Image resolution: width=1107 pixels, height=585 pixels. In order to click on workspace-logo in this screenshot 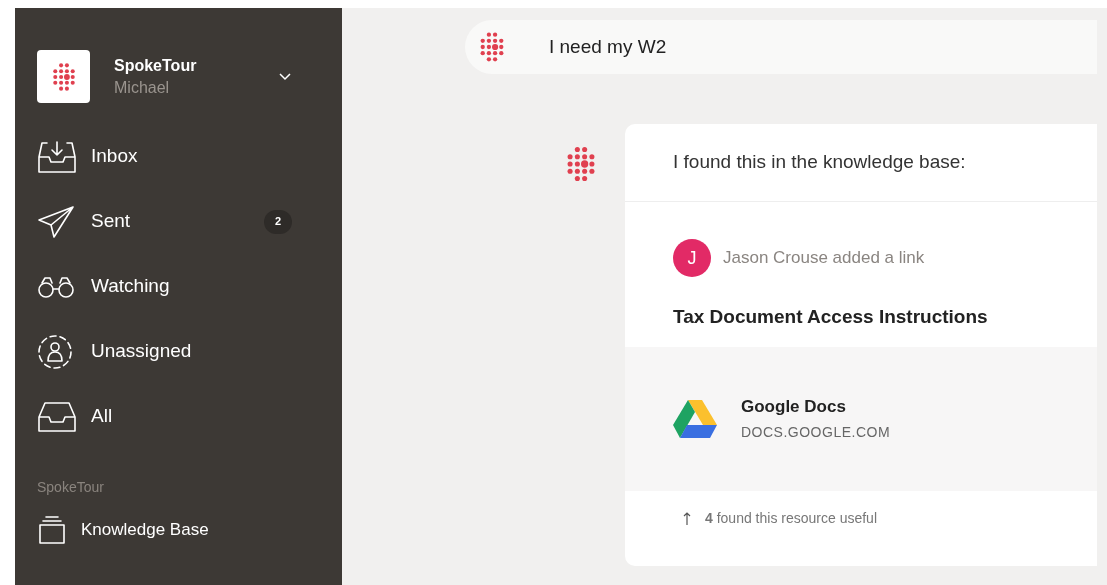, I will do `click(63, 76)`.